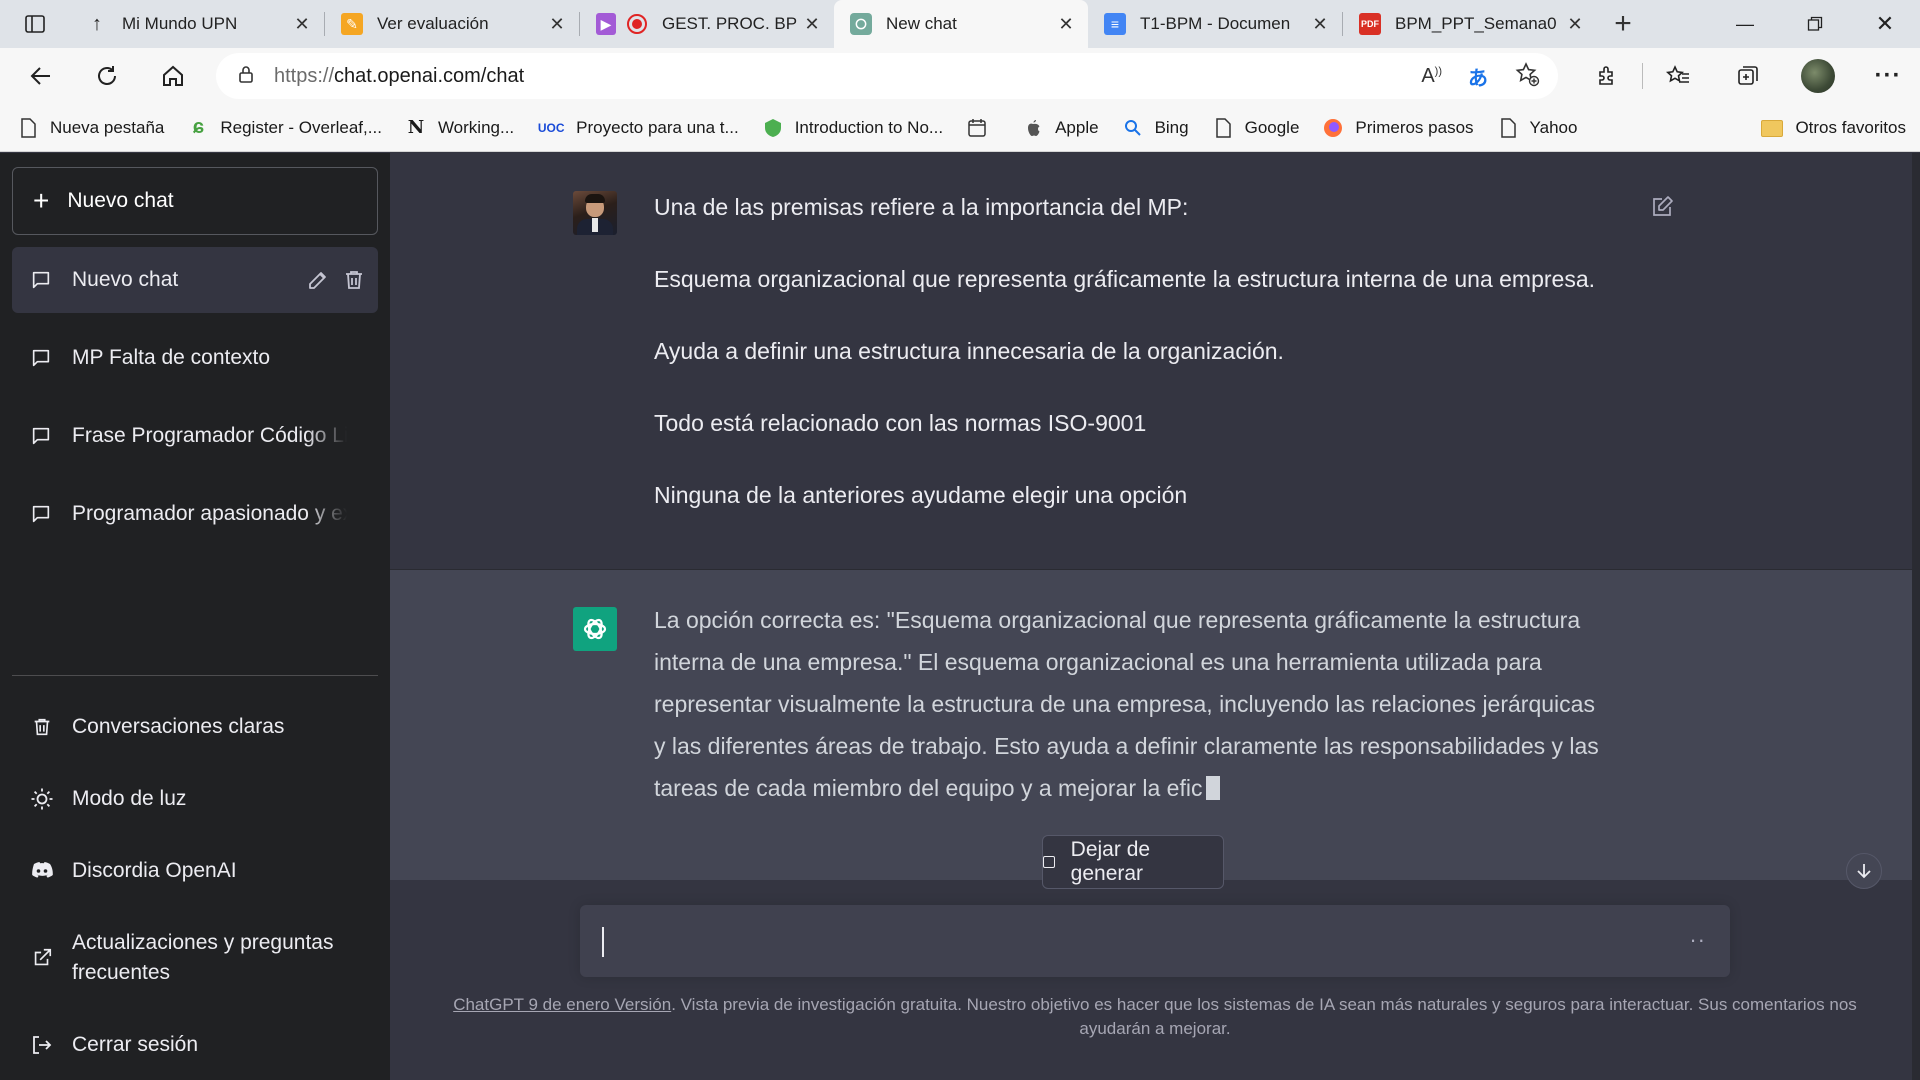 The height and width of the screenshot is (1080, 1920). I want to click on sun-icon, so click(42, 799).